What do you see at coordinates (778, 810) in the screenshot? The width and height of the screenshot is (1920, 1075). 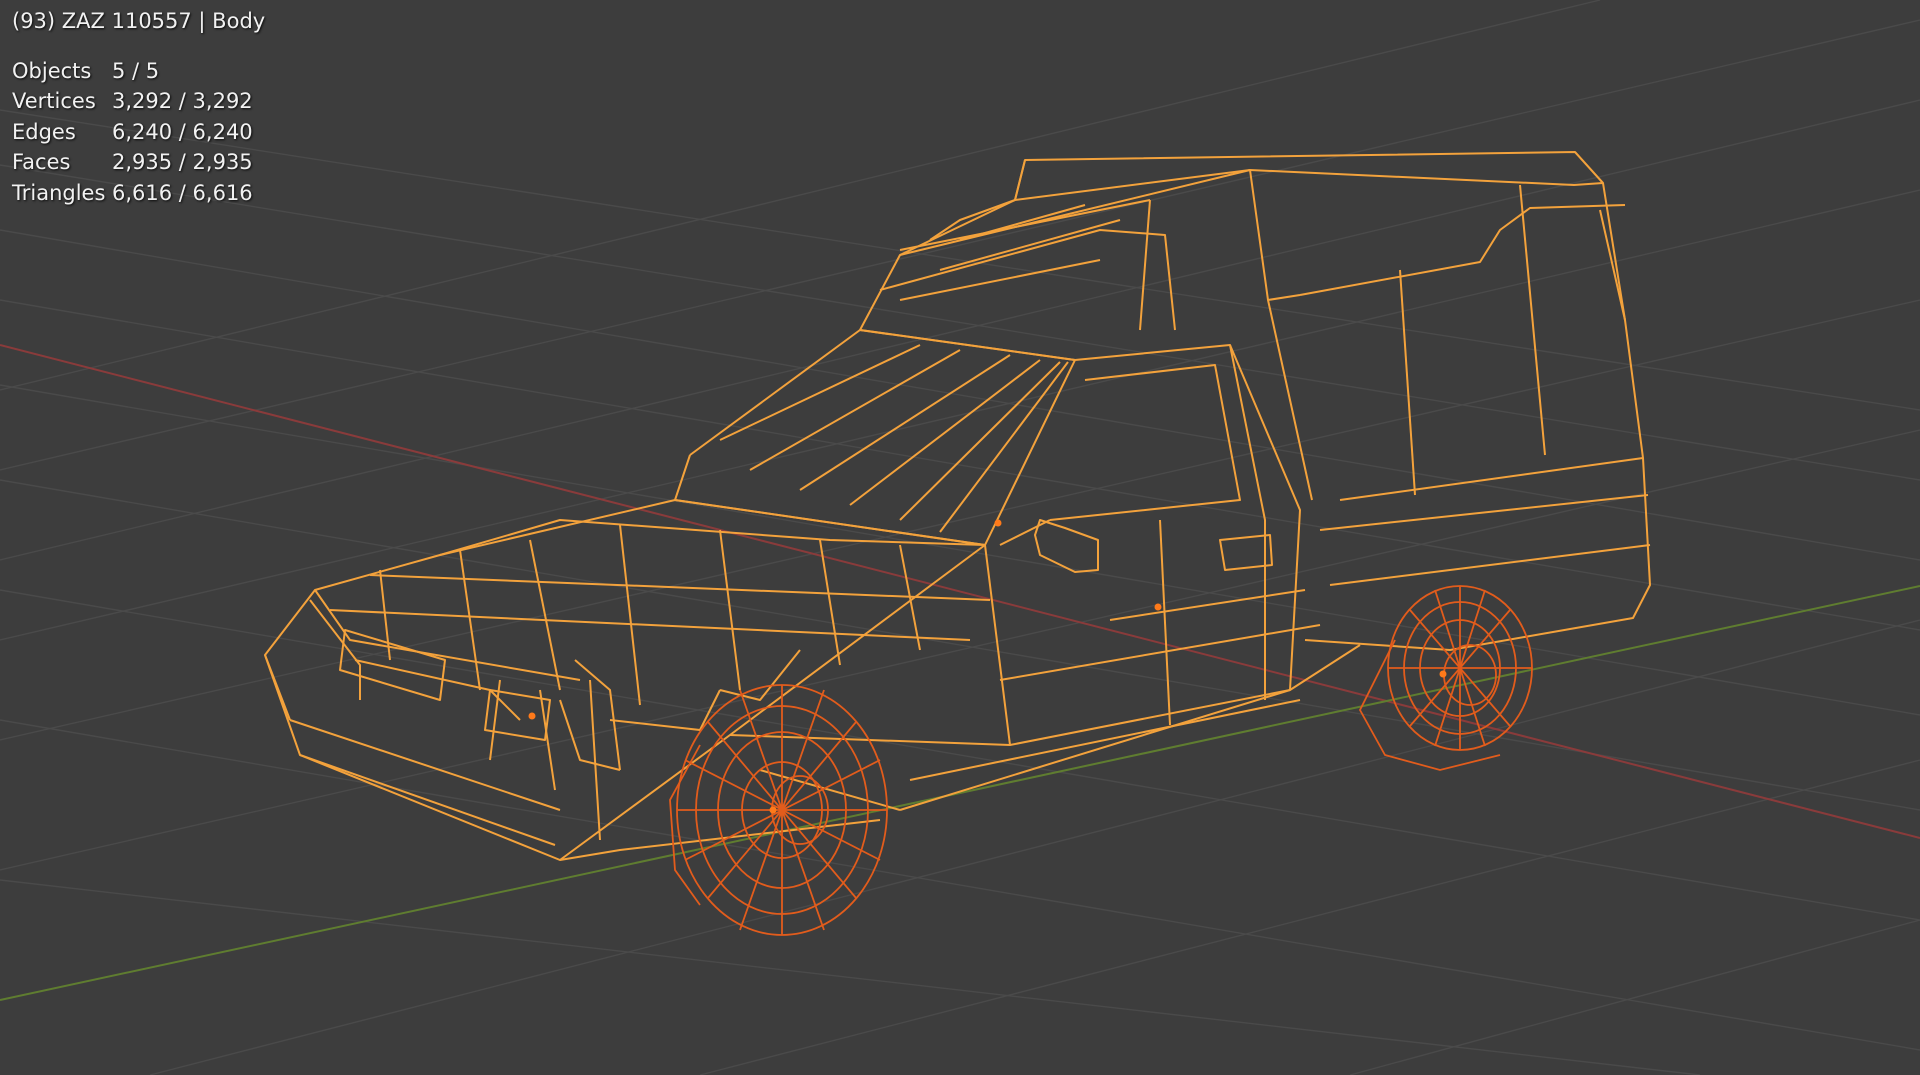 I see `front-wheel-wireframe` at bounding box center [778, 810].